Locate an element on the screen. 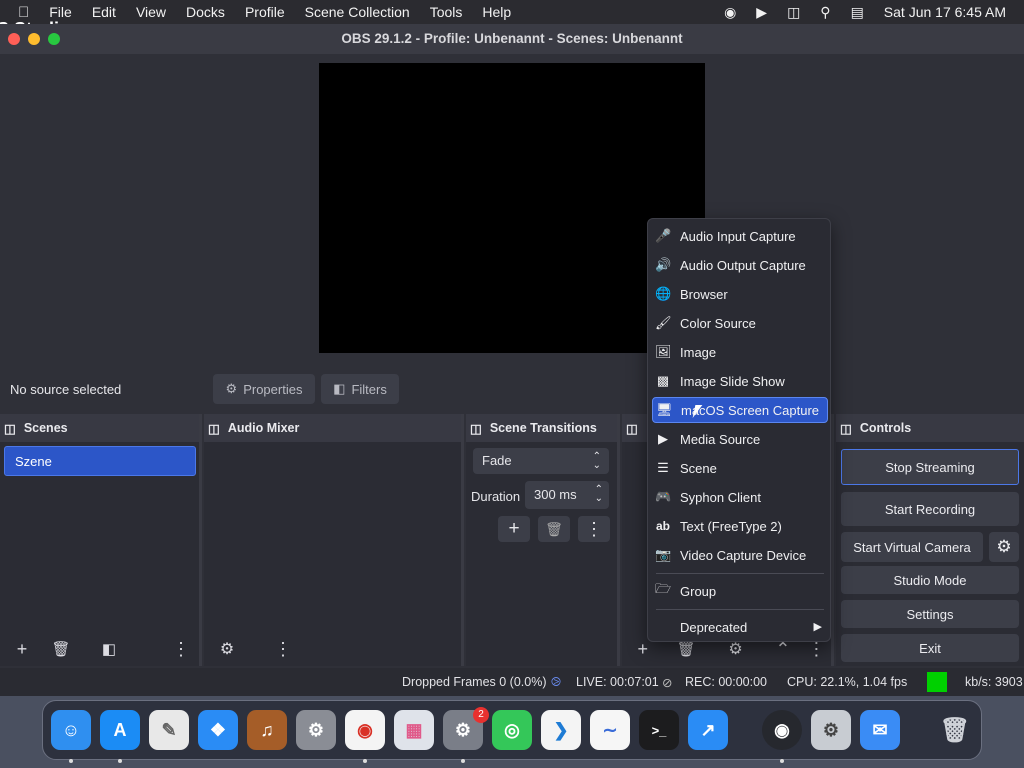 The image size is (1024, 768). trash-icon: 🗑 is located at coordinates (955, 730).